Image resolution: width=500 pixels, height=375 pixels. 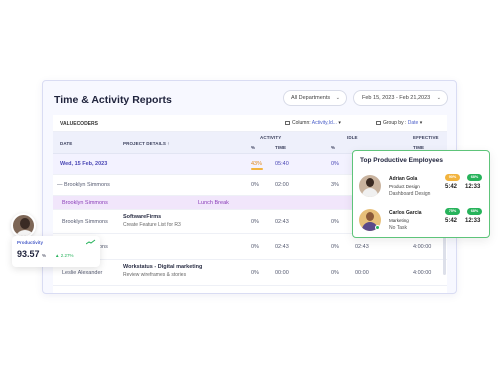 What do you see at coordinates (85, 222) in the screenshot?
I see `row-name: Brooklyn Simmons` at bounding box center [85, 222].